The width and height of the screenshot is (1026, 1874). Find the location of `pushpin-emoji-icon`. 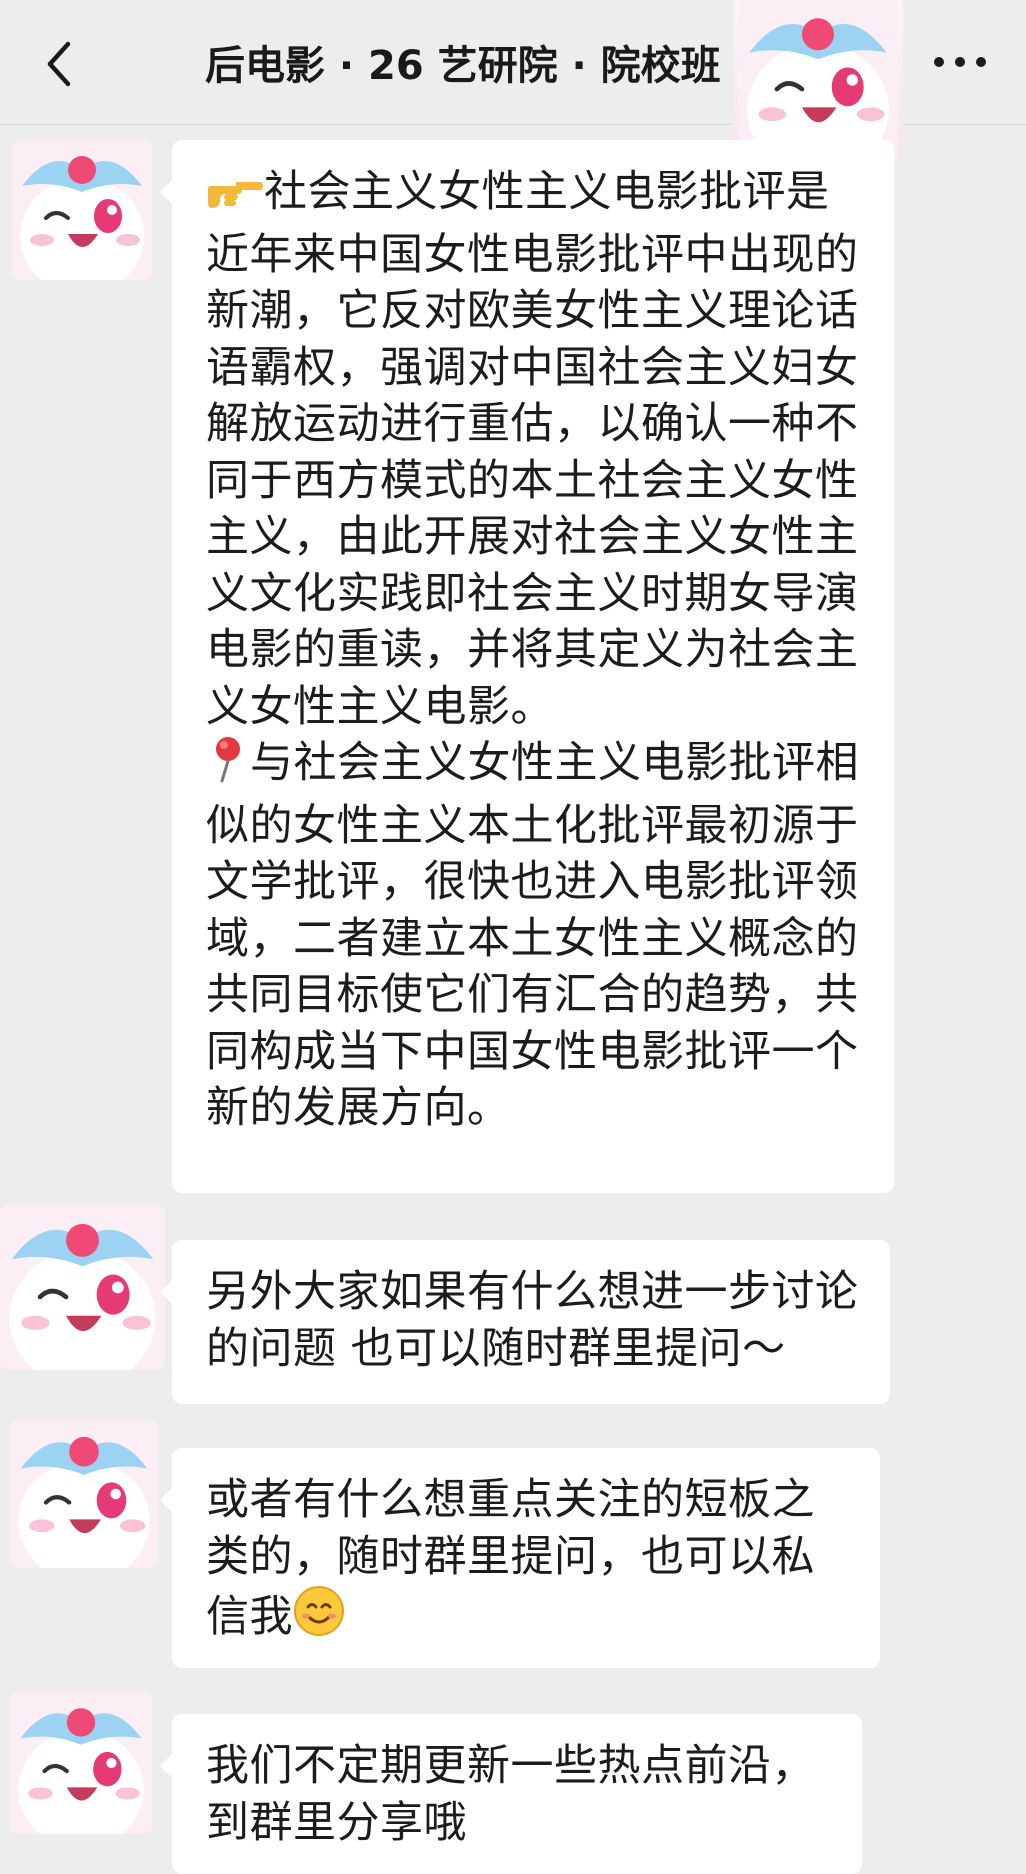

pushpin-emoji-icon is located at coordinates (228, 766).